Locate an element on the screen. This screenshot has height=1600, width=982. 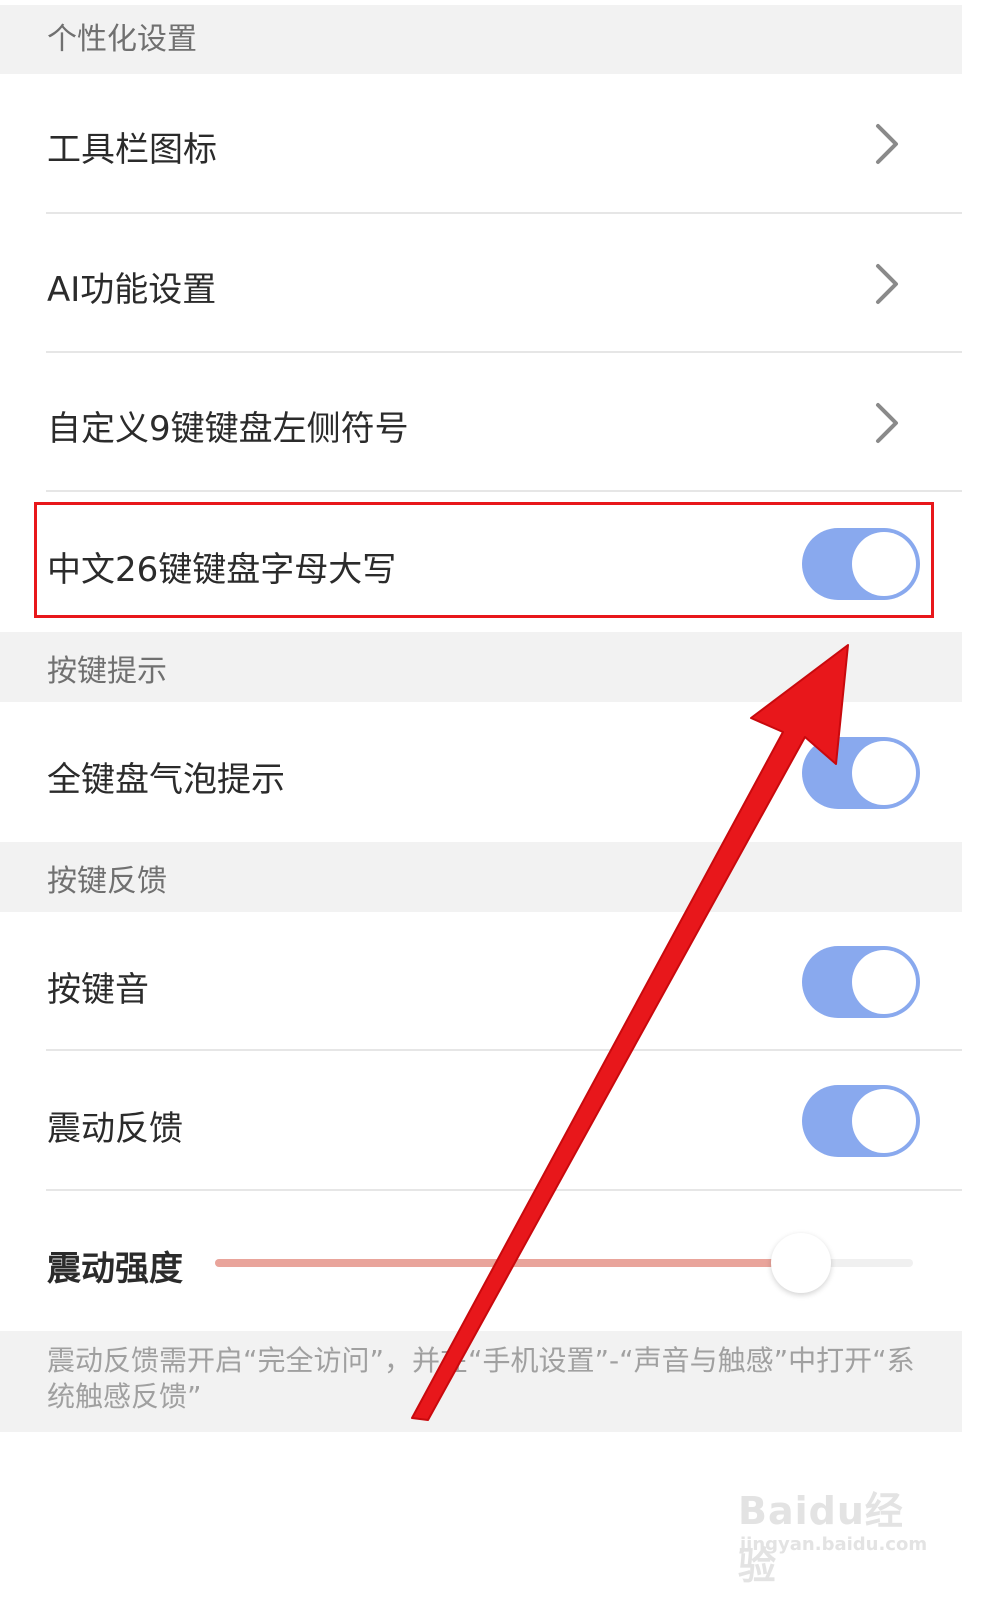
baidu-jingyan-watermark: Baidu经验 jingyan.baidu.com is located at coordinates (838, 1525).